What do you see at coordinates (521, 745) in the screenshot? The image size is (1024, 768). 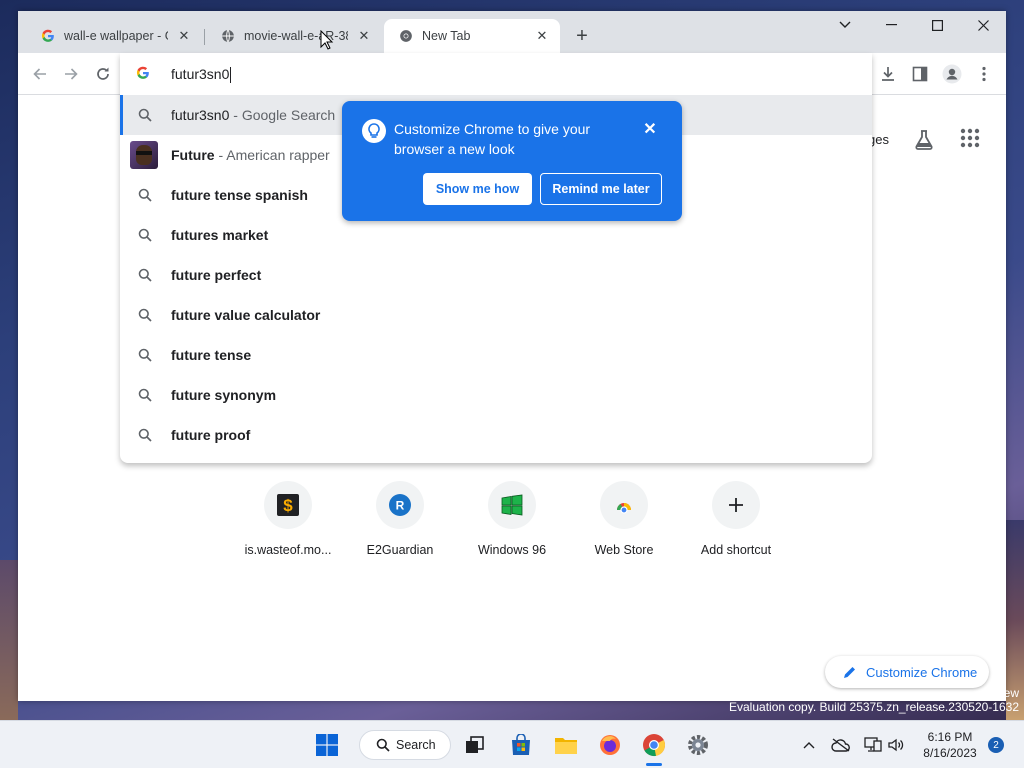 I see `microsoft-store-icon` at bounding box center [521, 745].